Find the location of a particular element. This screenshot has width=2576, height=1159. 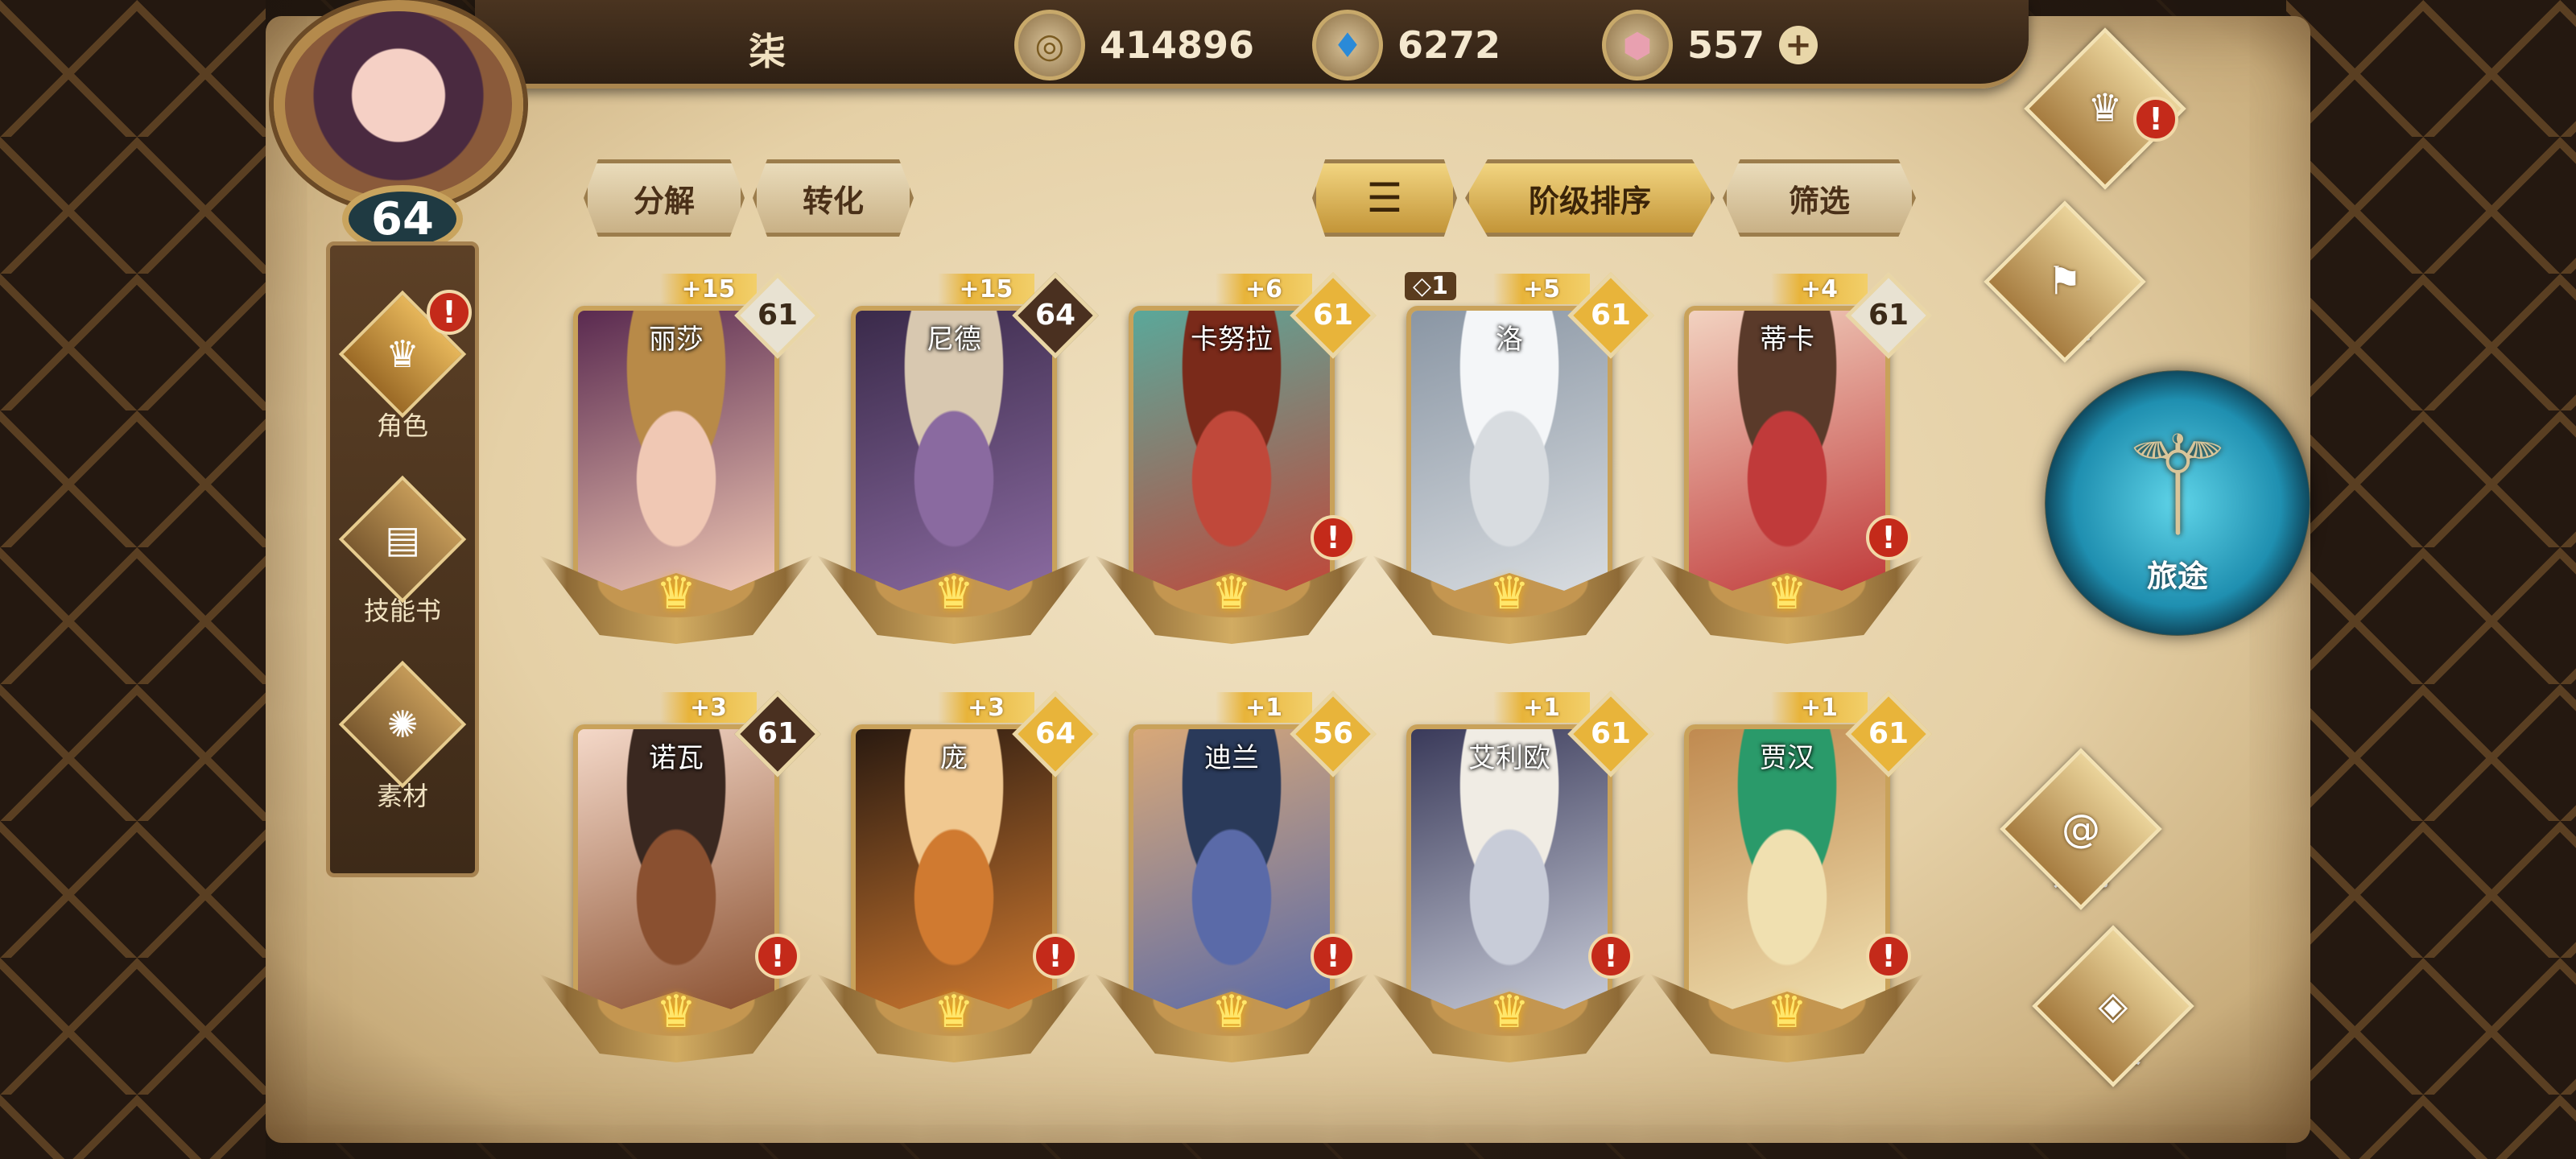

sort-order-button: 阶级排序 is located at coordinates (1590, 198).